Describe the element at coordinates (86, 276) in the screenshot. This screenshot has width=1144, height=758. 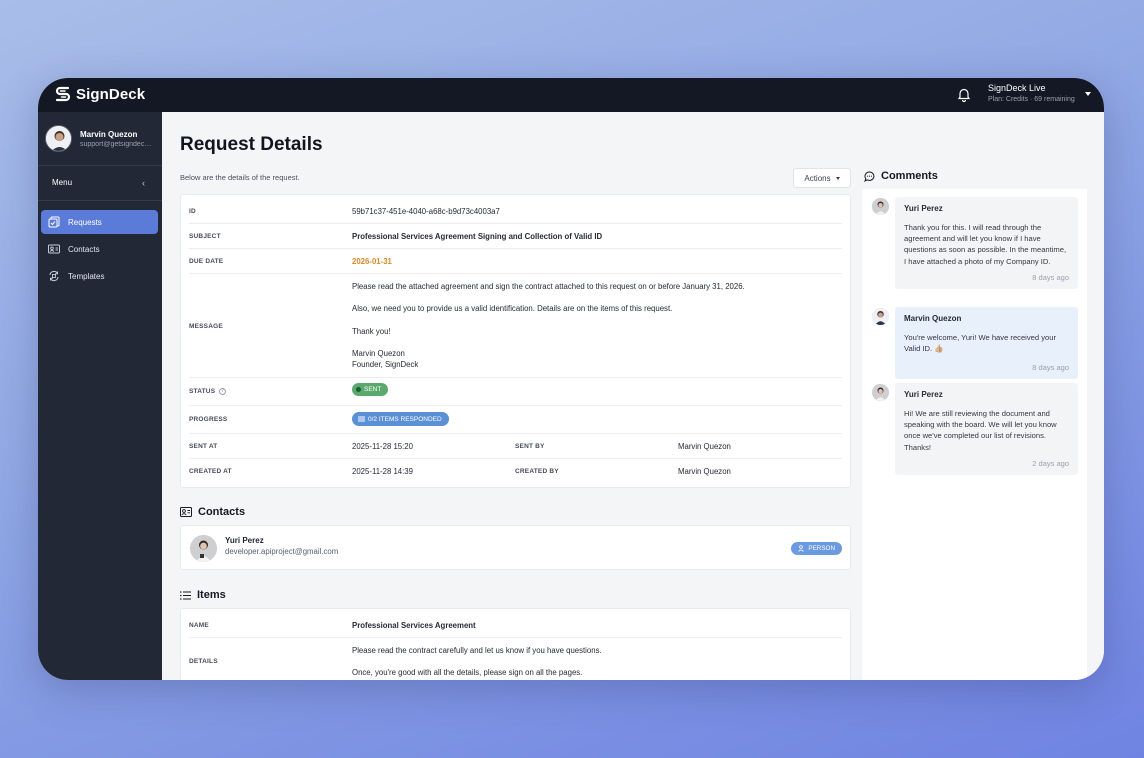
I see `sidebar-item-label: Templates` at that location.